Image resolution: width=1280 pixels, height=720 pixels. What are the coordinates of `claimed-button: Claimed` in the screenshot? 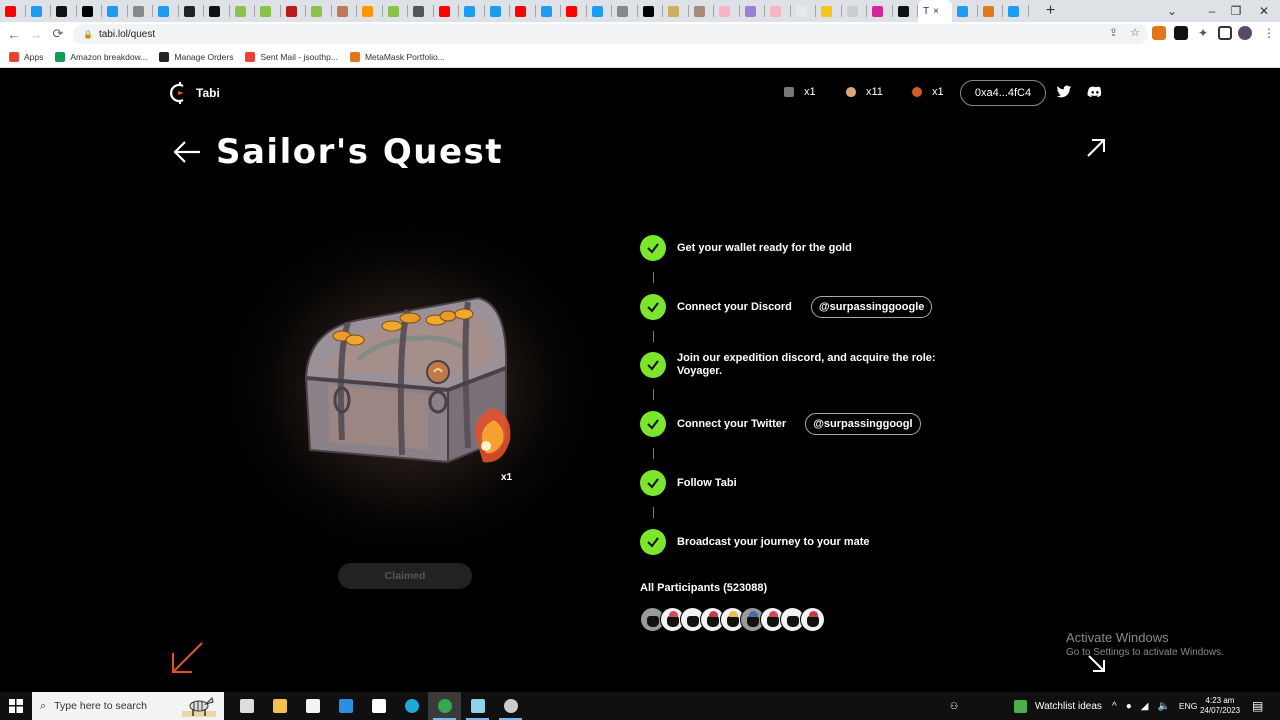 It's located at (405, 576).